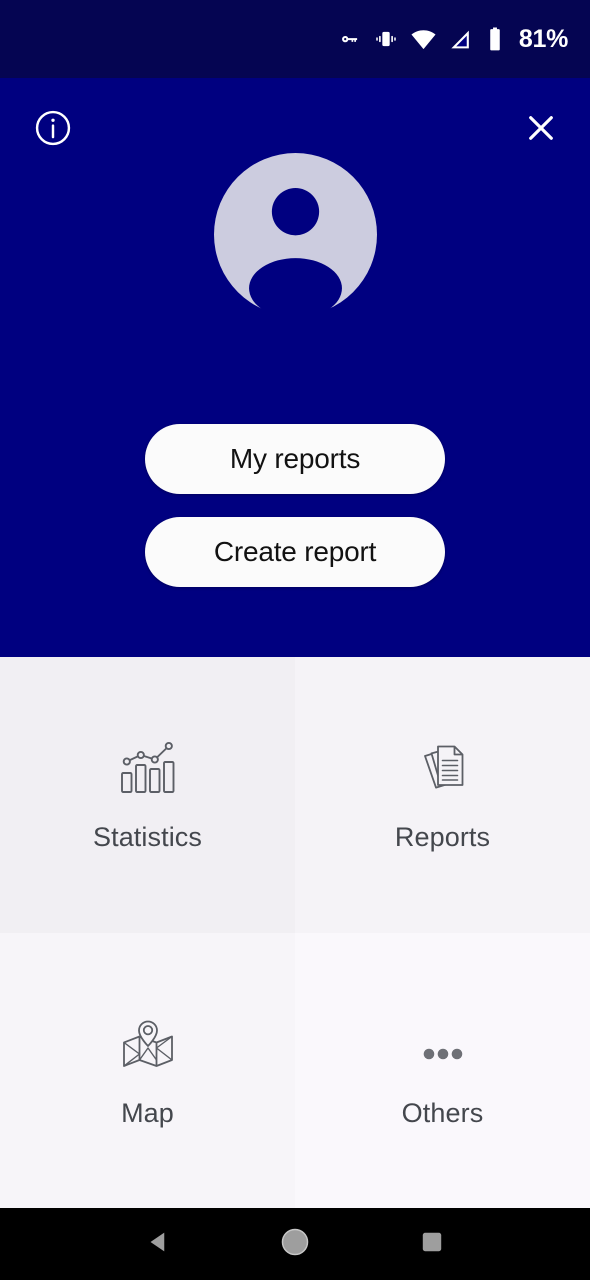 This screenshot has width=590, height=1280. I want to click on nav-recents-button, so click(432, 1244).